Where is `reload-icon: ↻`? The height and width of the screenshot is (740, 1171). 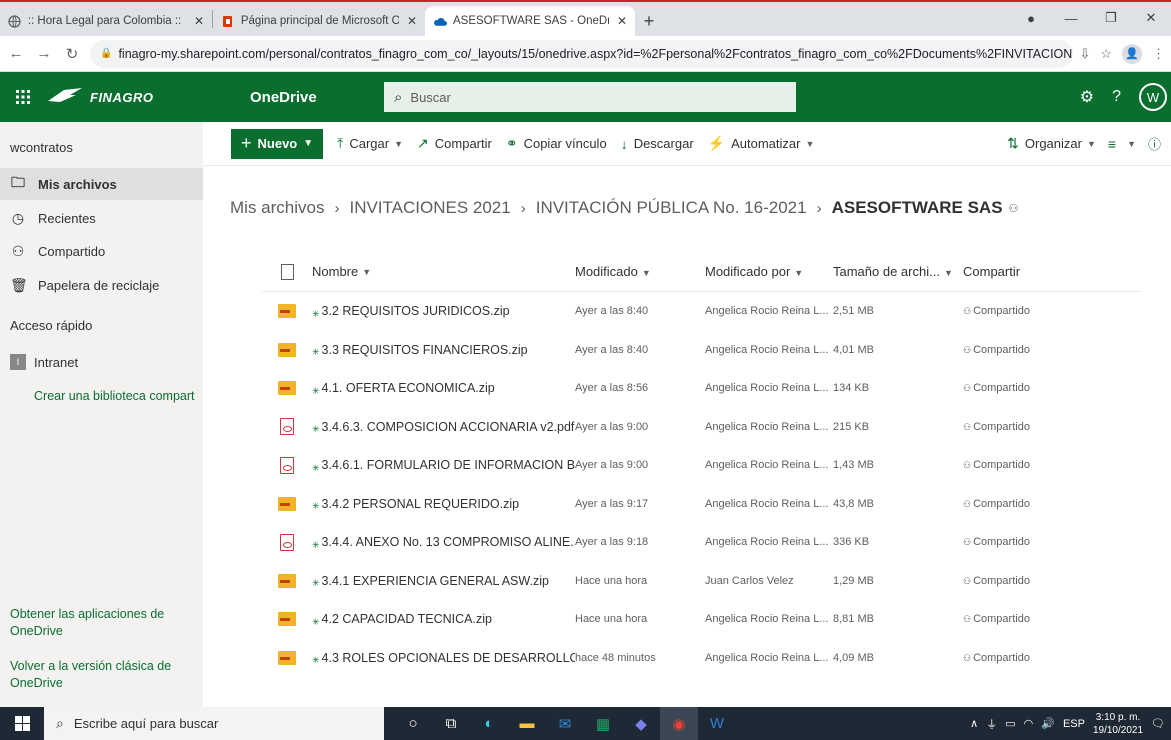 reload-icon: ↻ is located at coordinates (72, 54).